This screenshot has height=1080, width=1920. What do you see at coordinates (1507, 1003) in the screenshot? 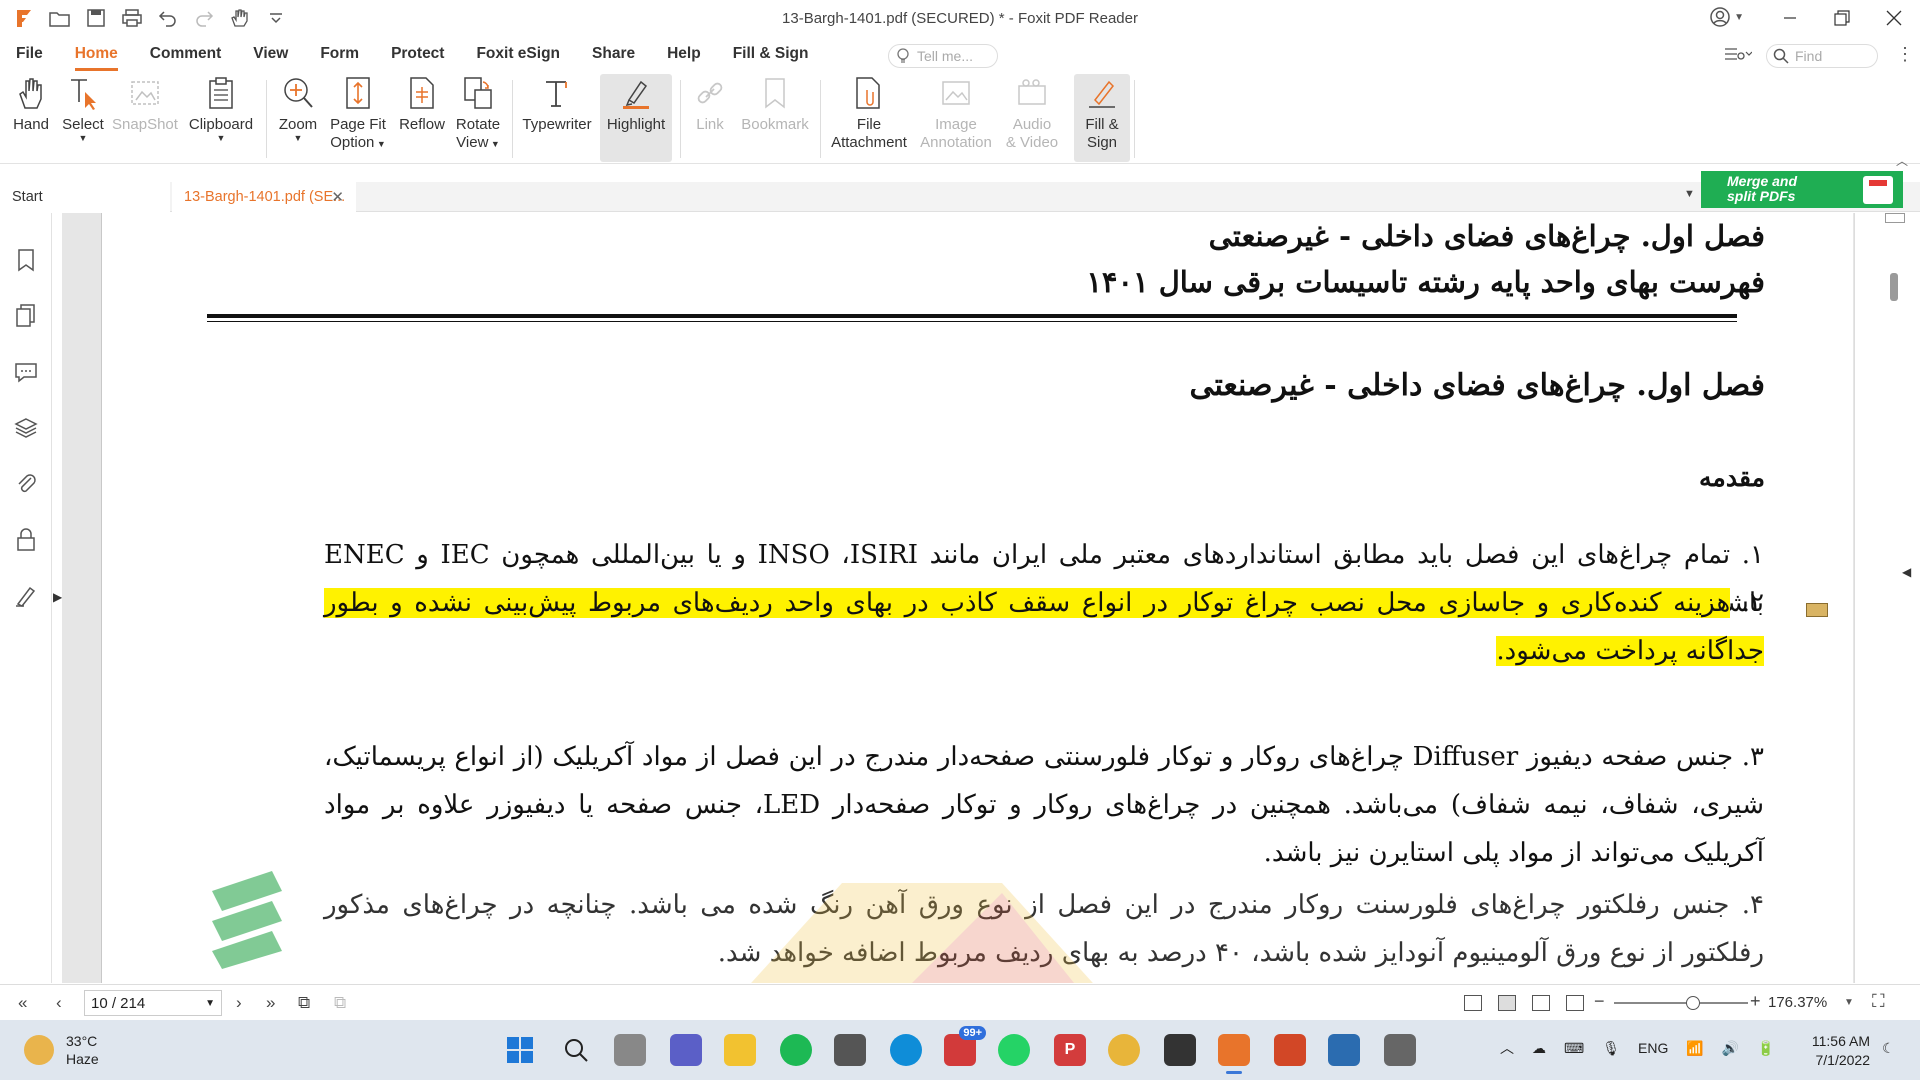
I see `continuous-view-icon` at bounding box center [1507, 1003].